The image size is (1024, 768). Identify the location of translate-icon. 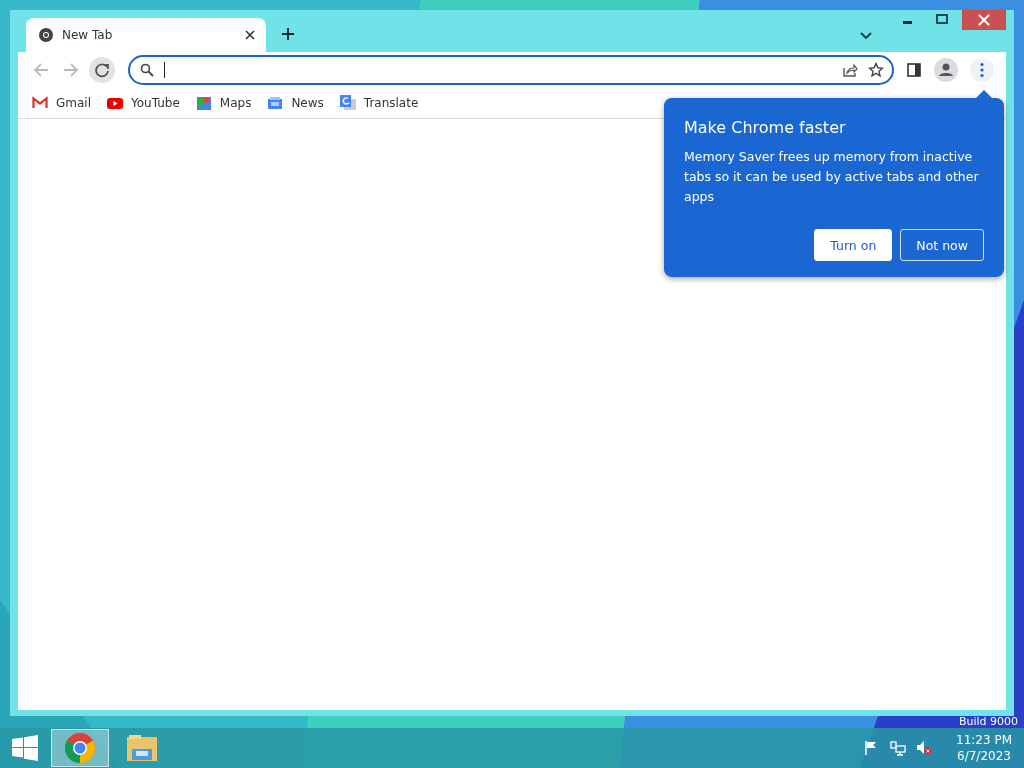
(347, 103).